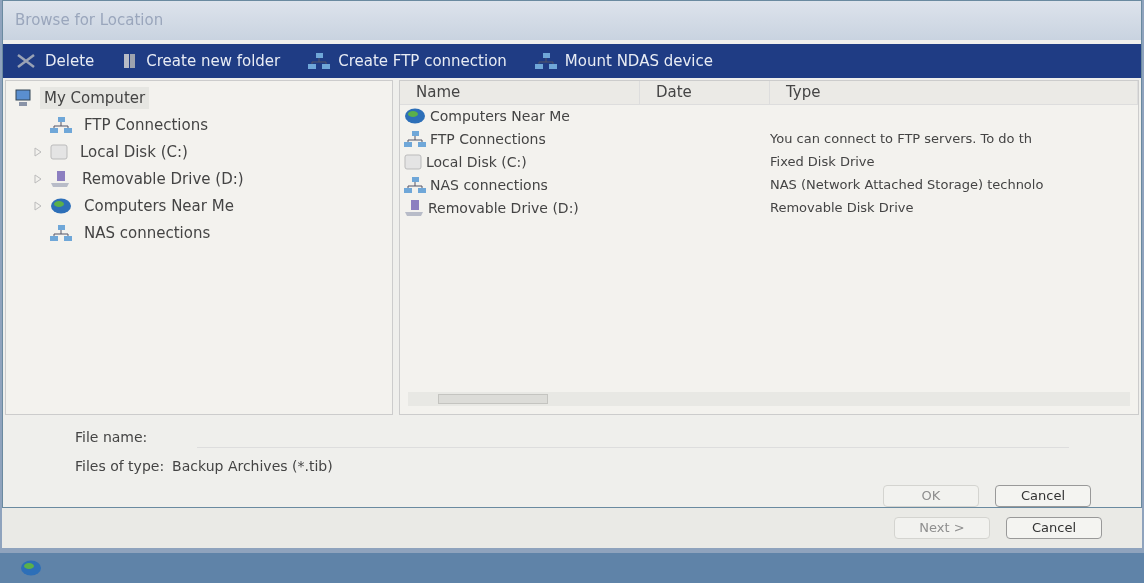 Image resolution: width=1144 pixels, height=583 pixels. Describe the element at coordinates (954, 92) in the screenshot. I see `column-header: Type` at that location.